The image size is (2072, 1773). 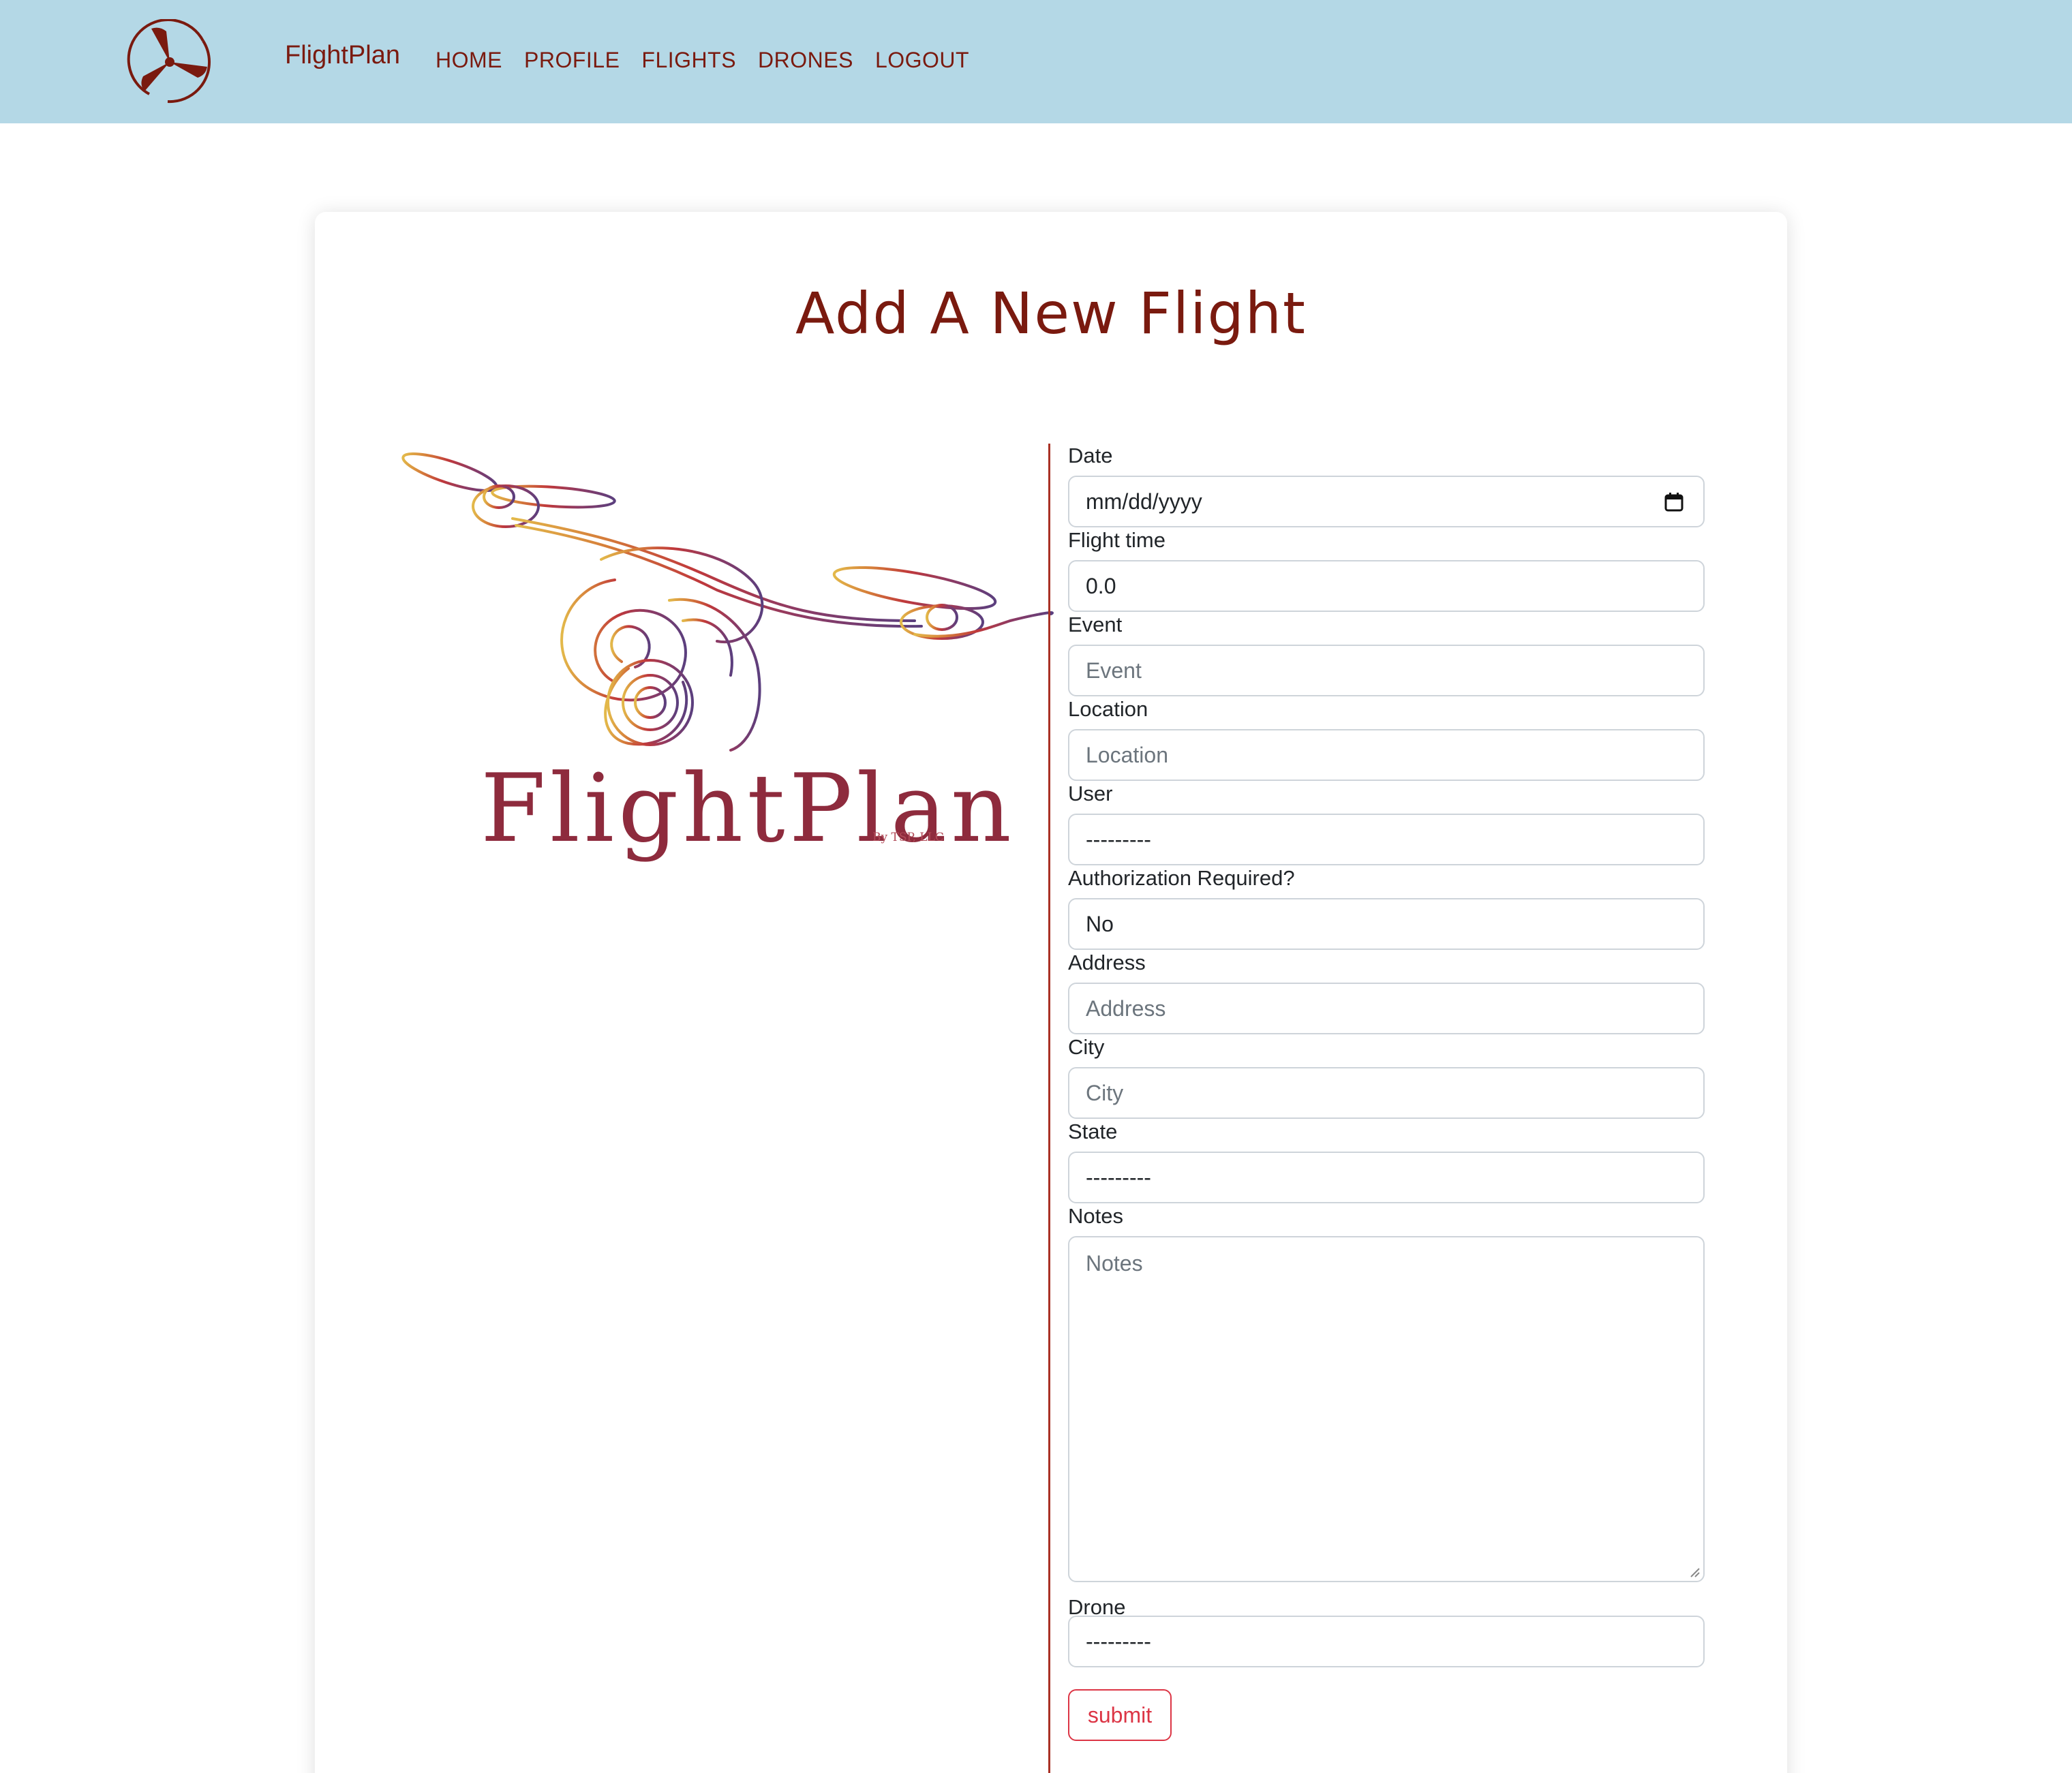 I want to click on nav-menu: HOME PROFILE FLIGHTS DRONES LOGOUT, so click(x=702, y=60).